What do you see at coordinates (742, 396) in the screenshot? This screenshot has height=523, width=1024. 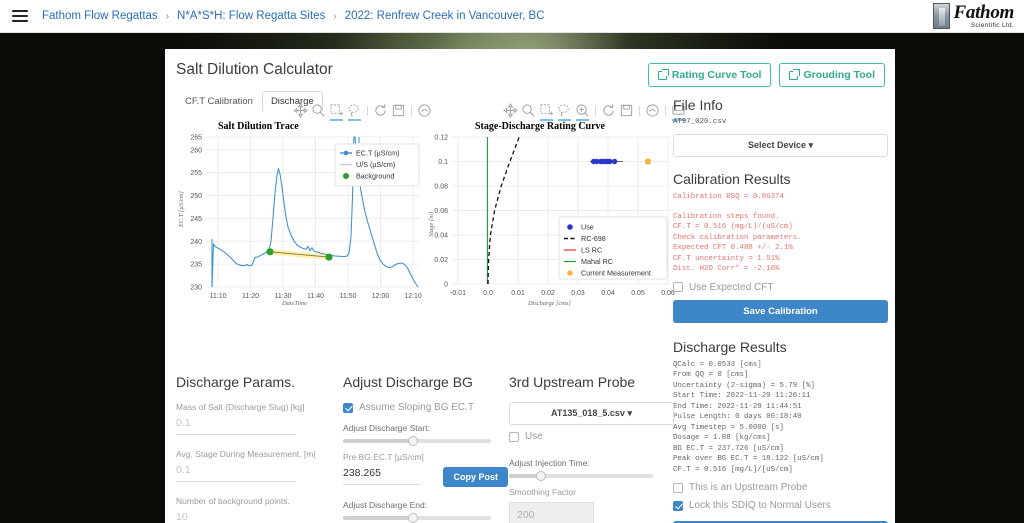 I see `discharge-line-3: Start Time: 2022-11-29 11:26:11` at bounding box center [742, 396].